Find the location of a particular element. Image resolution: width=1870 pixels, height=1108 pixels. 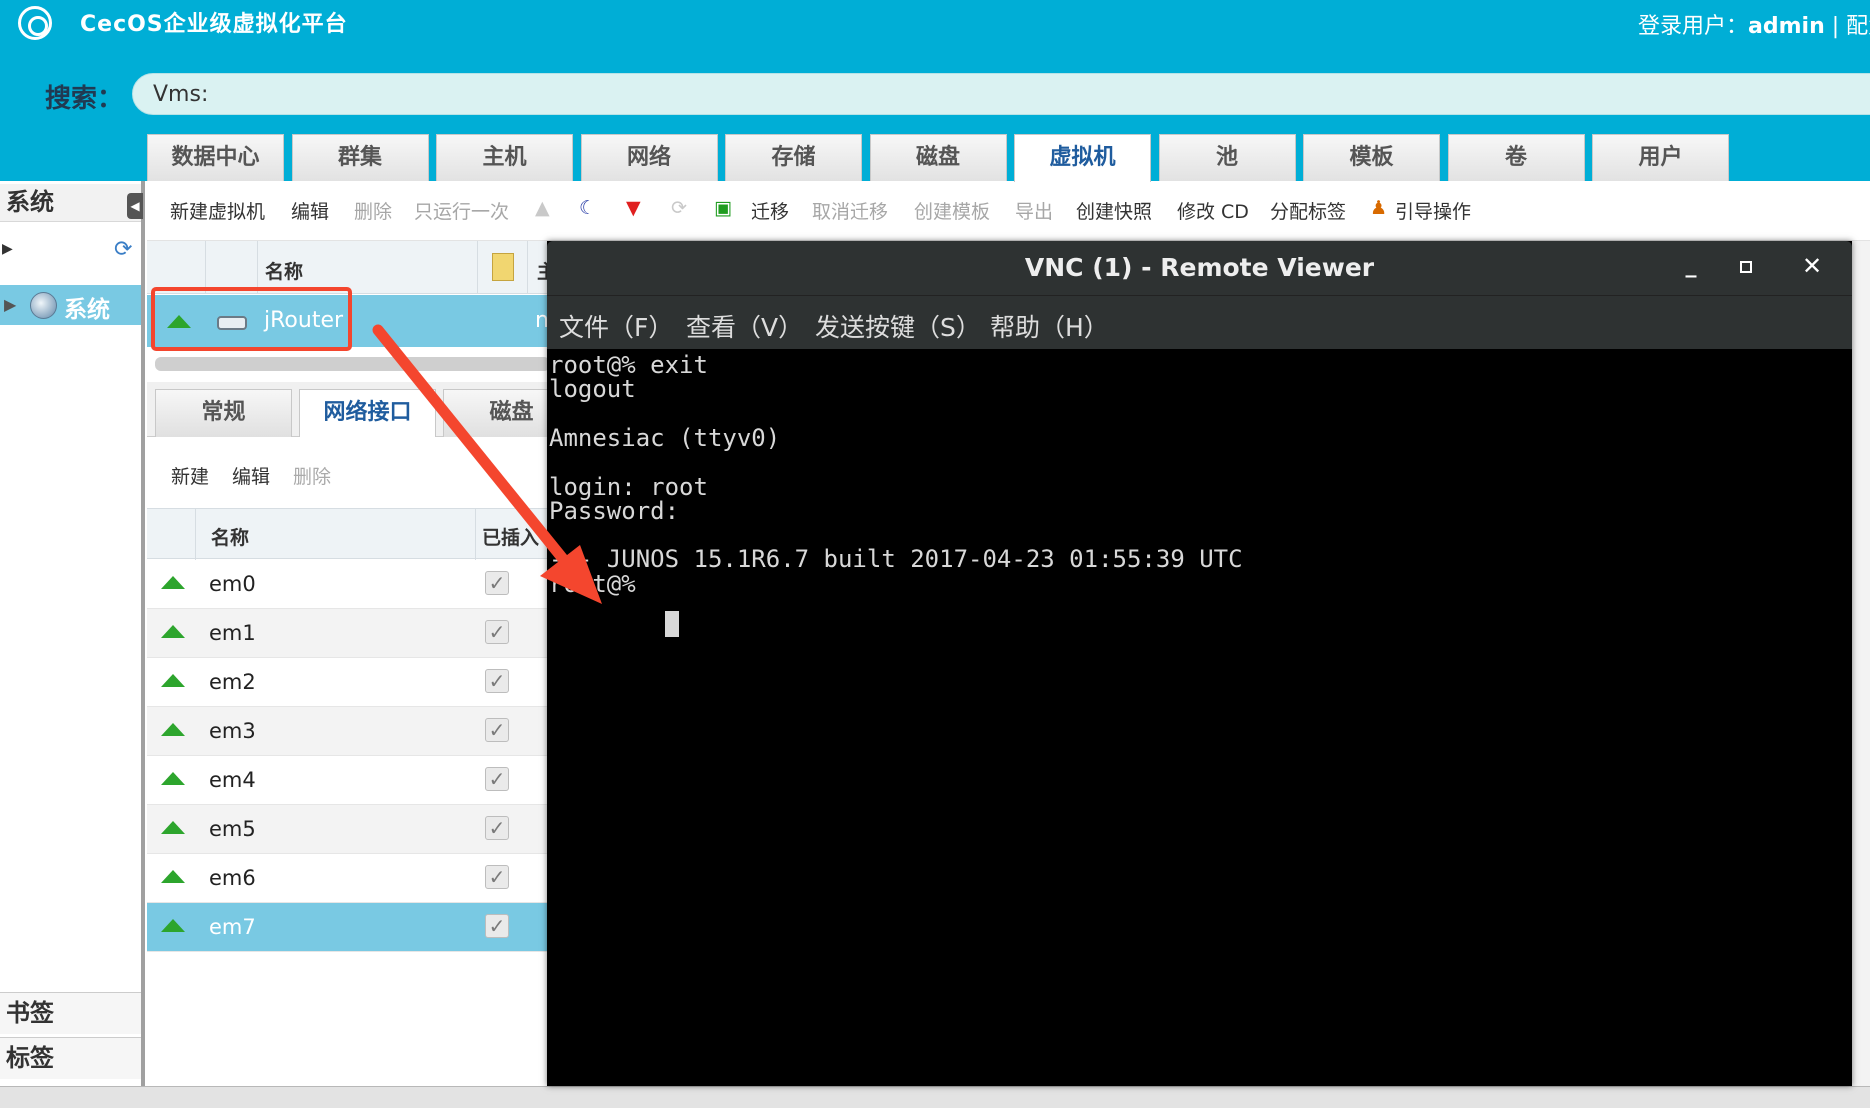

user-name: admin is located at coordinates (1786, 26).